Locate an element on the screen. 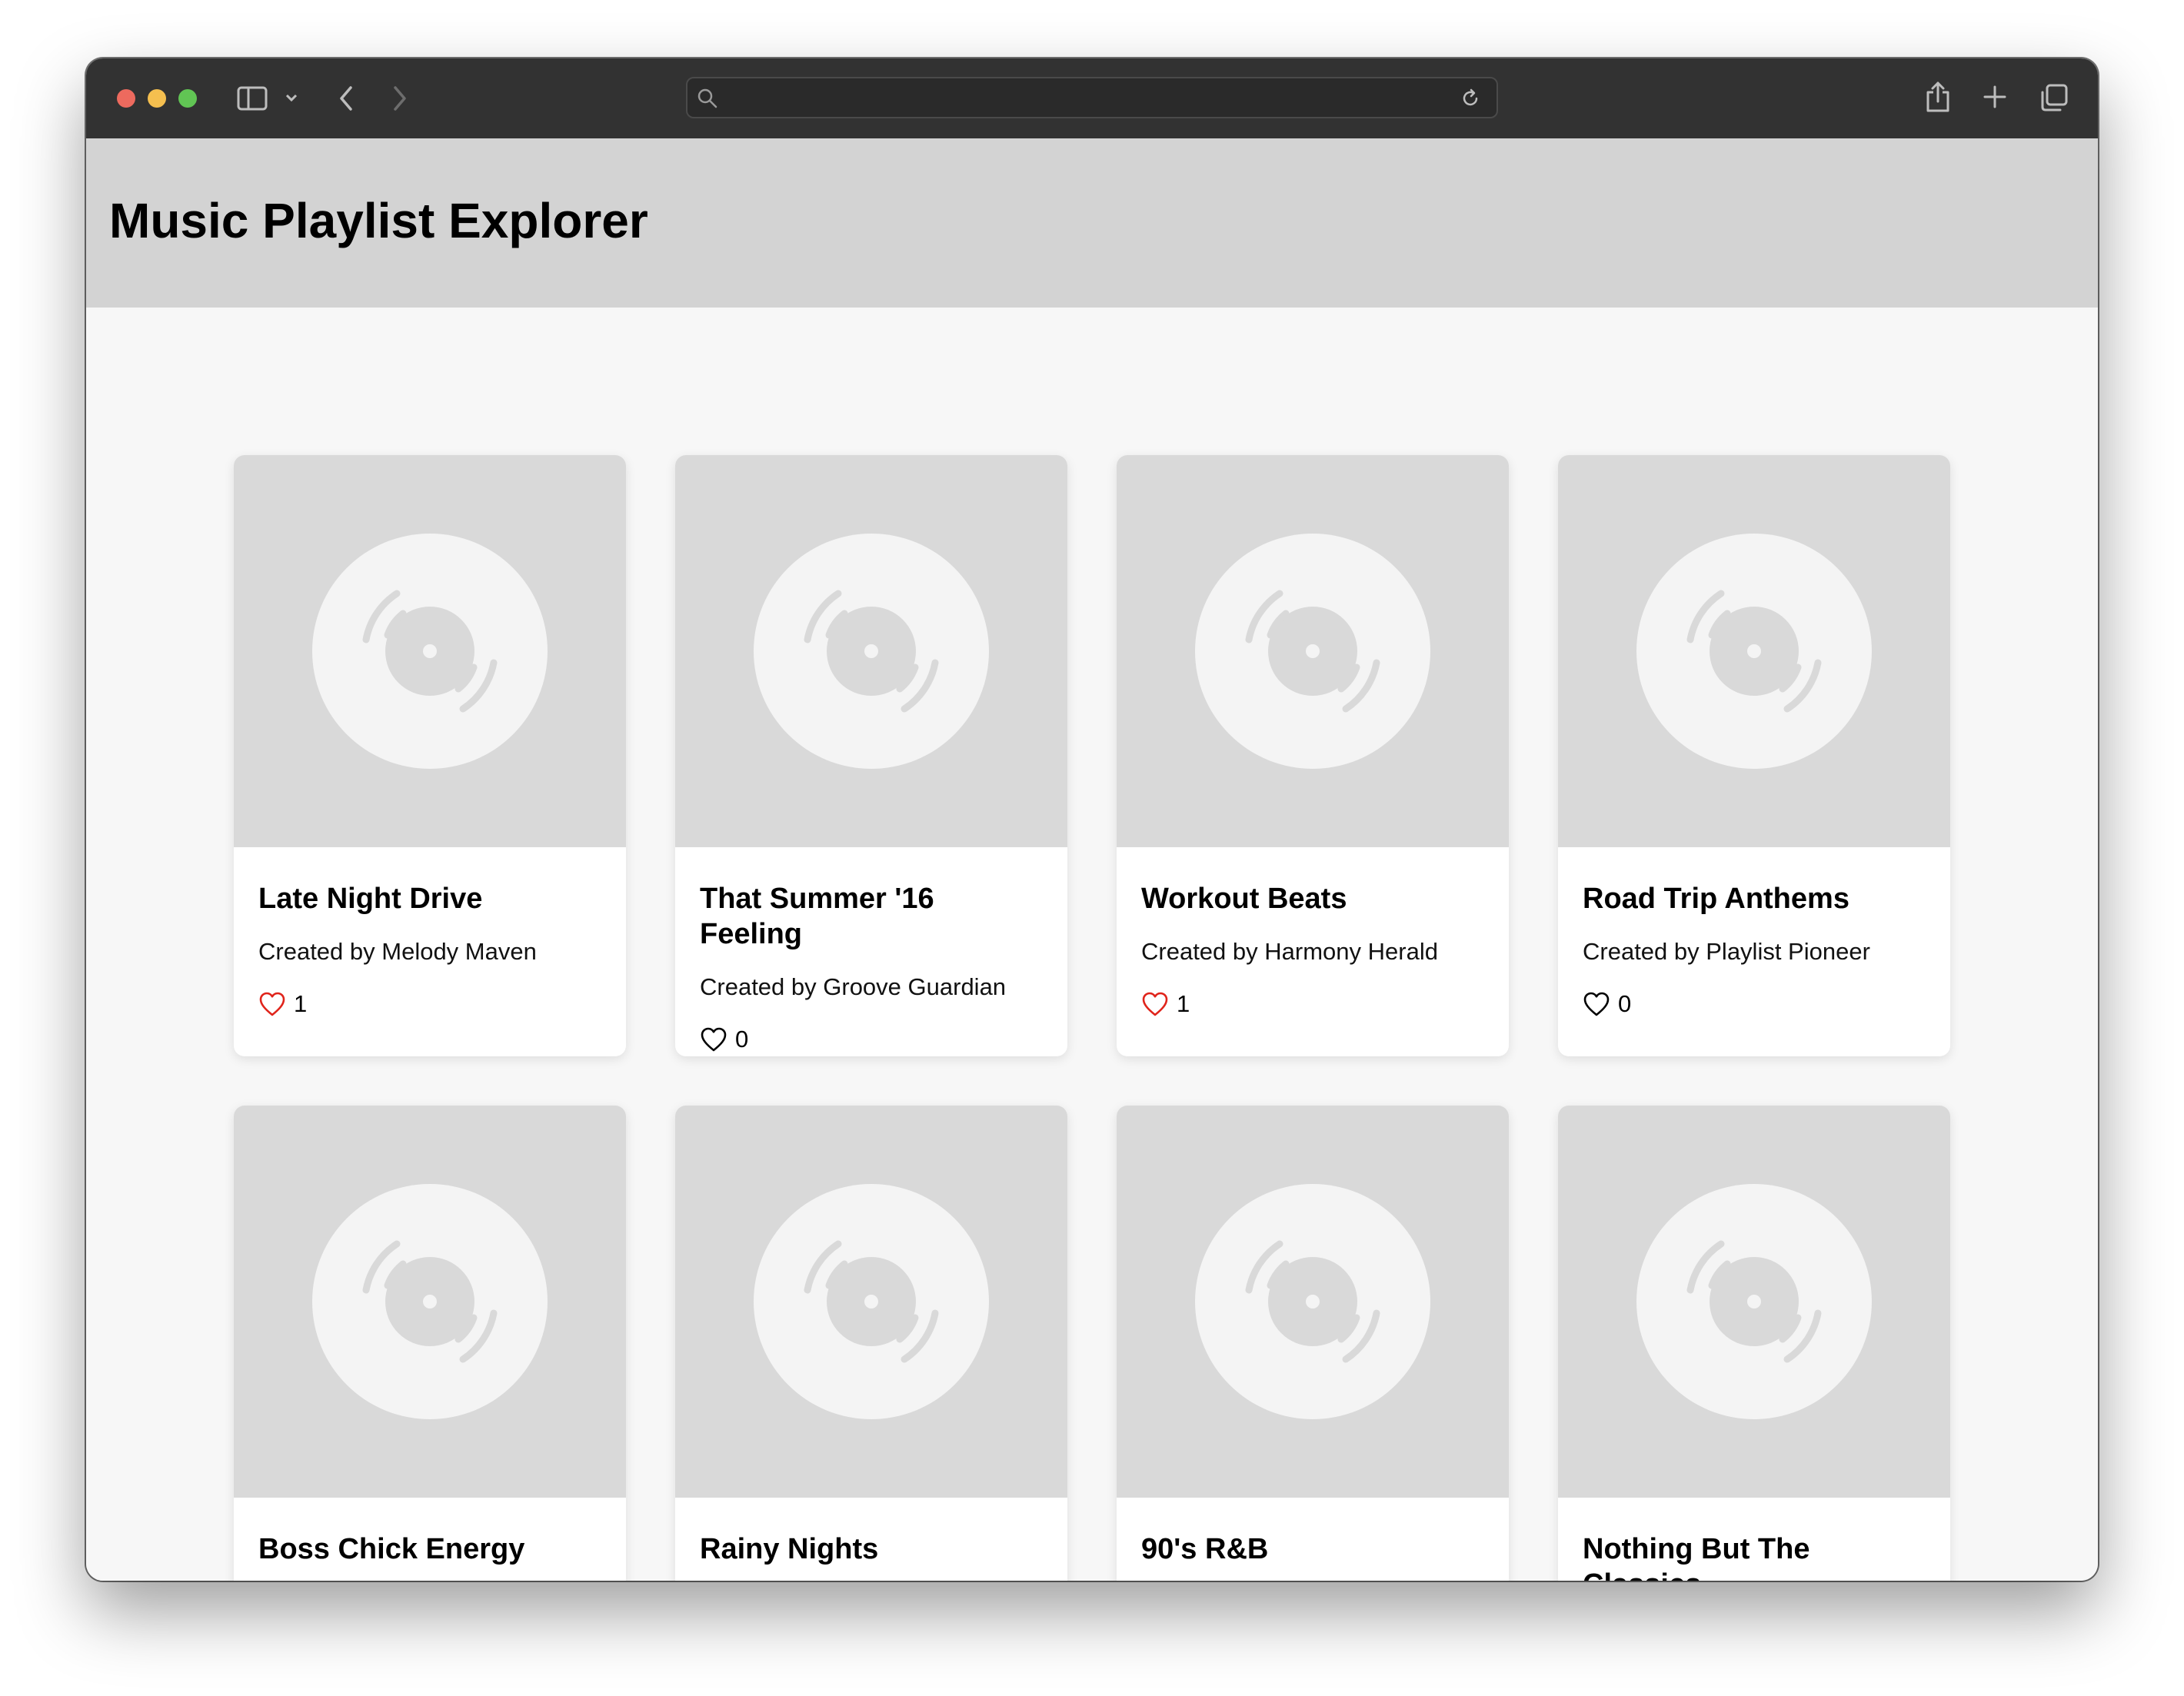 This screenshot has height=1696, width=2184. playlist-title: Road Trip Anthems is located at coordinates (1716, 899).